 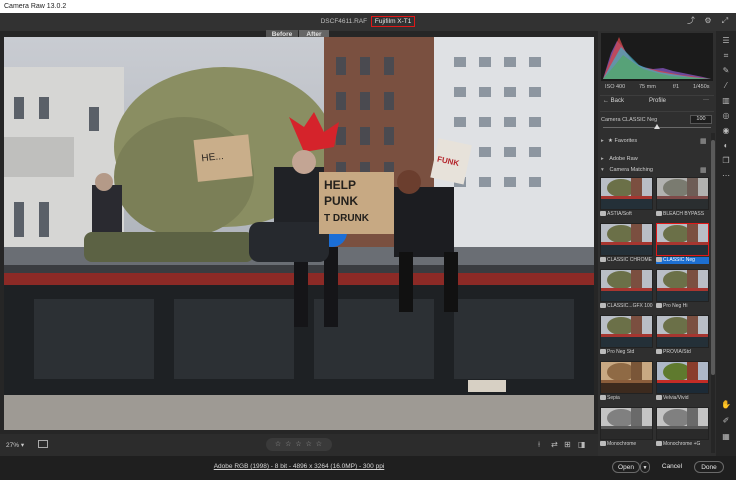 What do you see at coordinates (726, 436) in the screenshot?
I see `grid-icon: ▦` at bounding box center [726, 436].